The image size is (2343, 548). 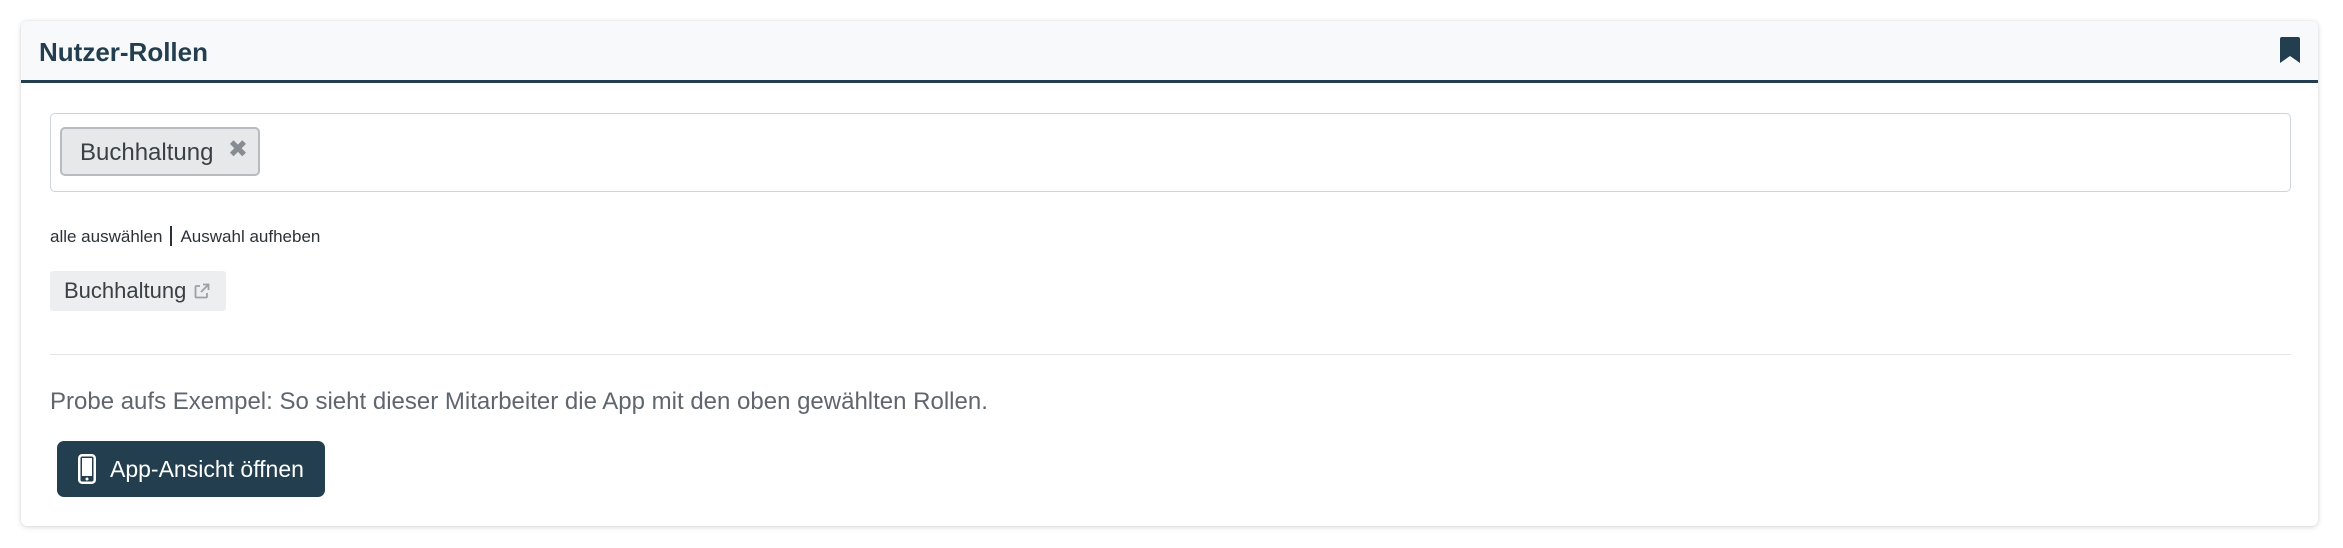 What do you see at coordinates (171, 236) in the screenshot?
I see `separator` at bounding box center [171, 236].